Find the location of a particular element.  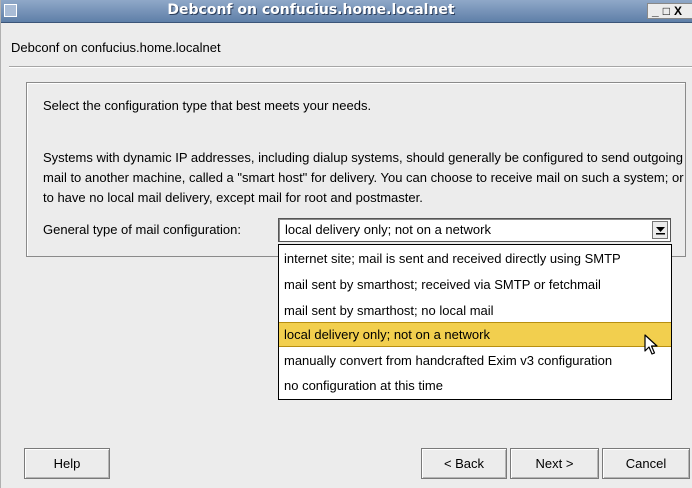

mail-config-combobox: local delivery only; not on a network is located at coordinates (474, 230).